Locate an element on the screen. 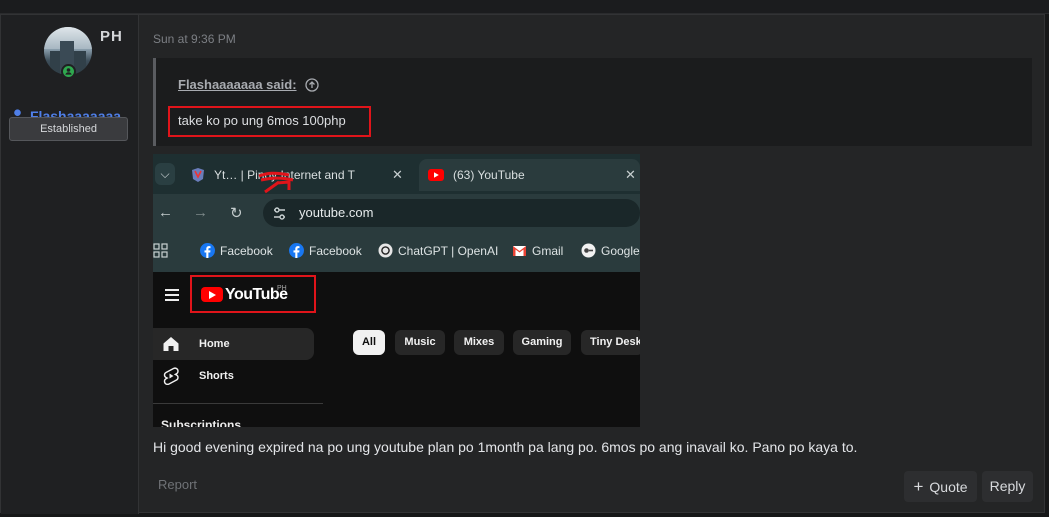 This screenshot has width=1049, height=517. tab-2-title: (63) YouTube is located at coordinates (489, 175).